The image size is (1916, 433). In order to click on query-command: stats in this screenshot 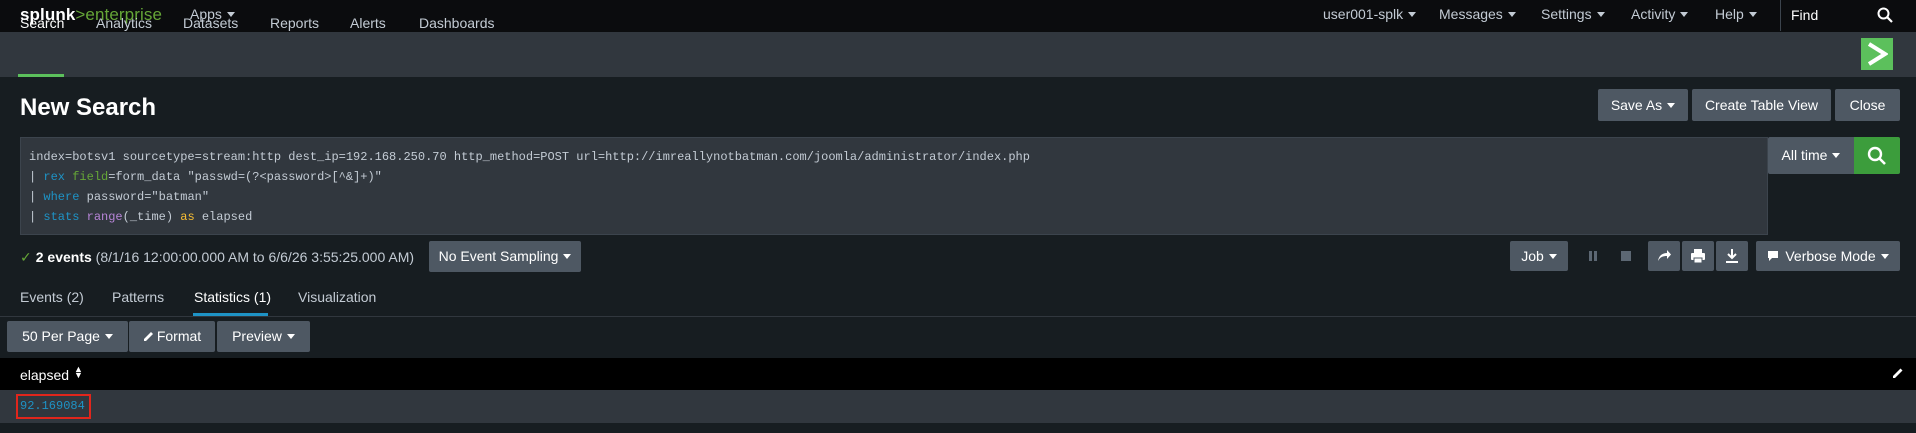, I will do `click(61, 217)`.